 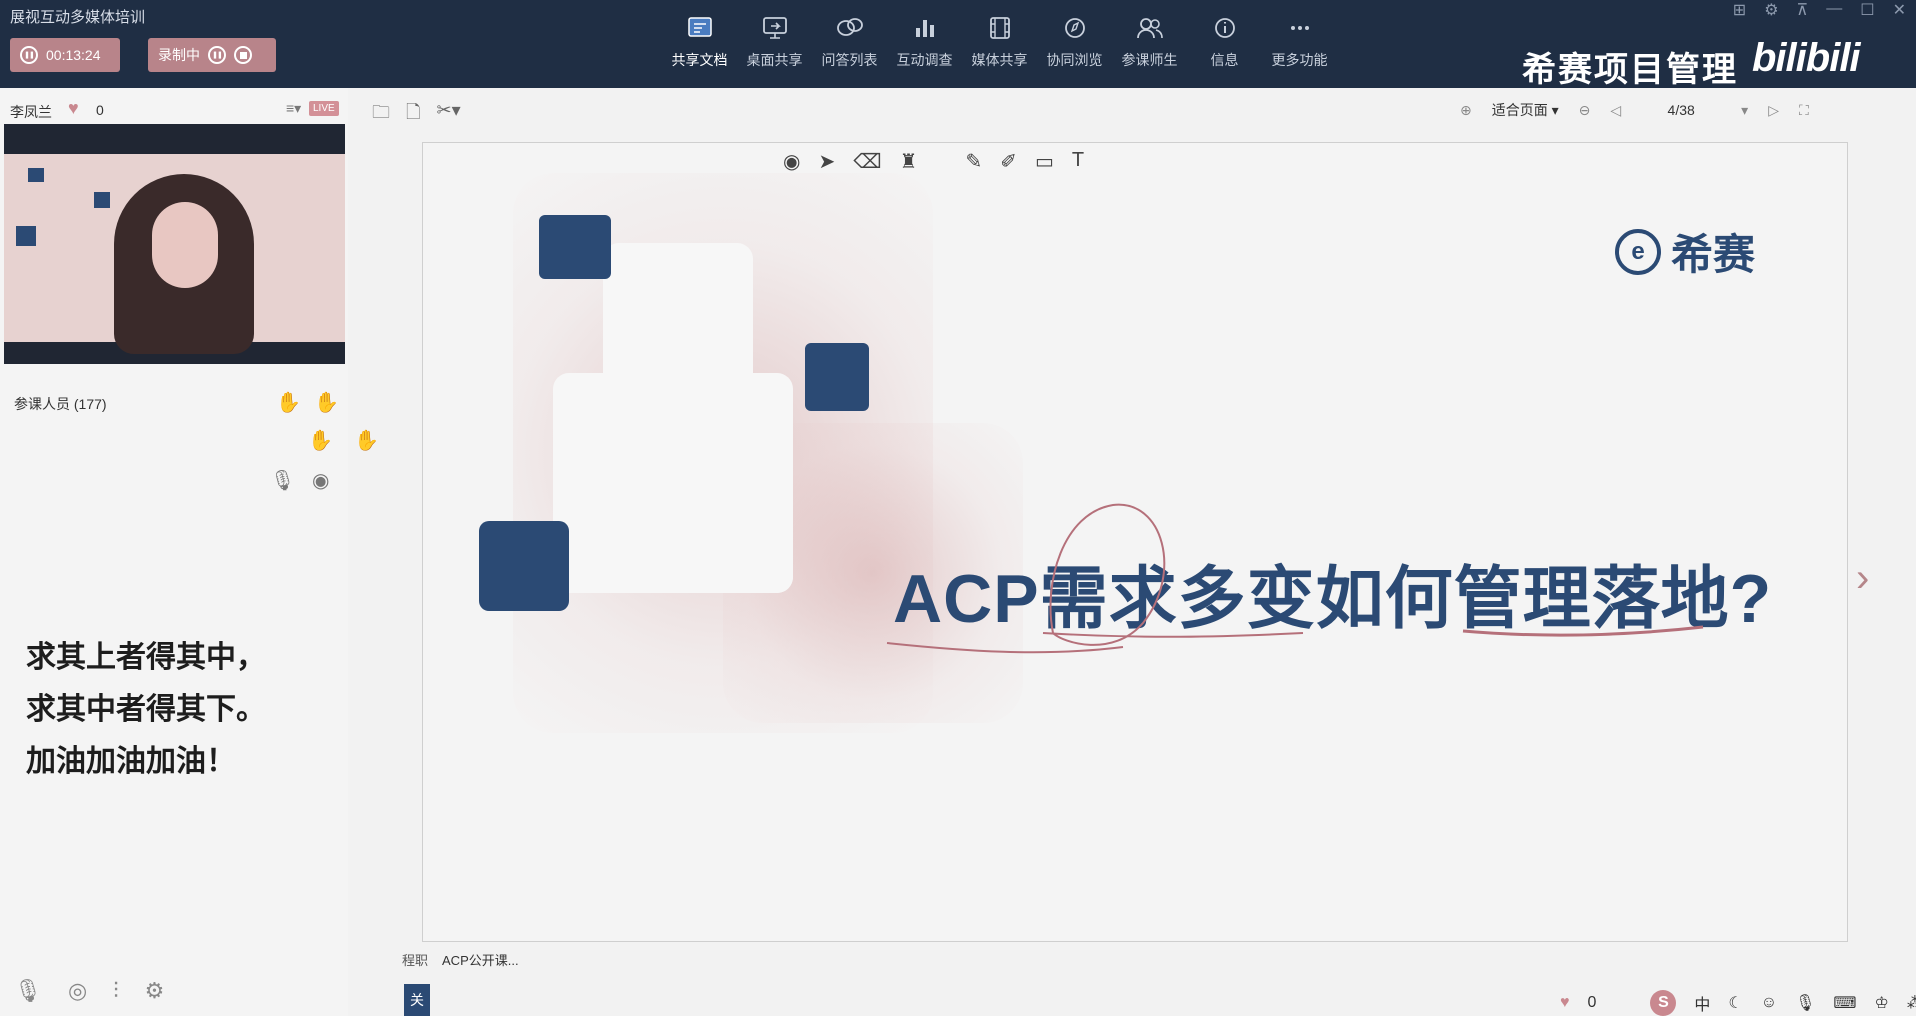 What do you see at coordinates (320, 480) in the screenshot?
I see `camera-icon: ◉` at bounding box center [320, 480].